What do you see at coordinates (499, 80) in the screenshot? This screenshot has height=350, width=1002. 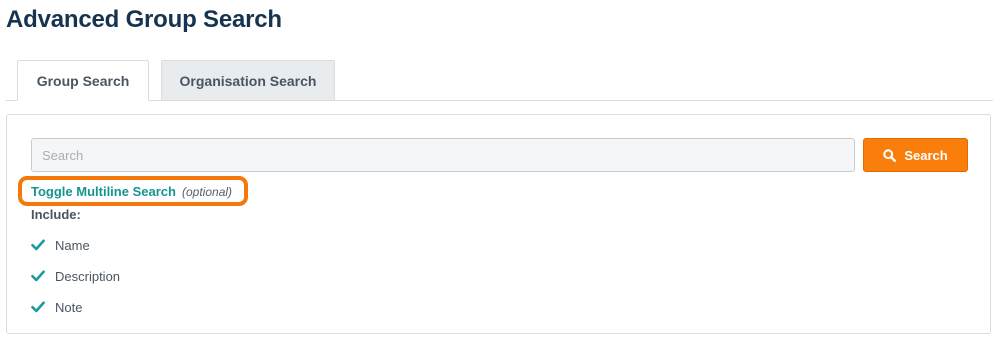 I see `search-tabs: Group Search Organisation Search` at bounding box center [499, 80].